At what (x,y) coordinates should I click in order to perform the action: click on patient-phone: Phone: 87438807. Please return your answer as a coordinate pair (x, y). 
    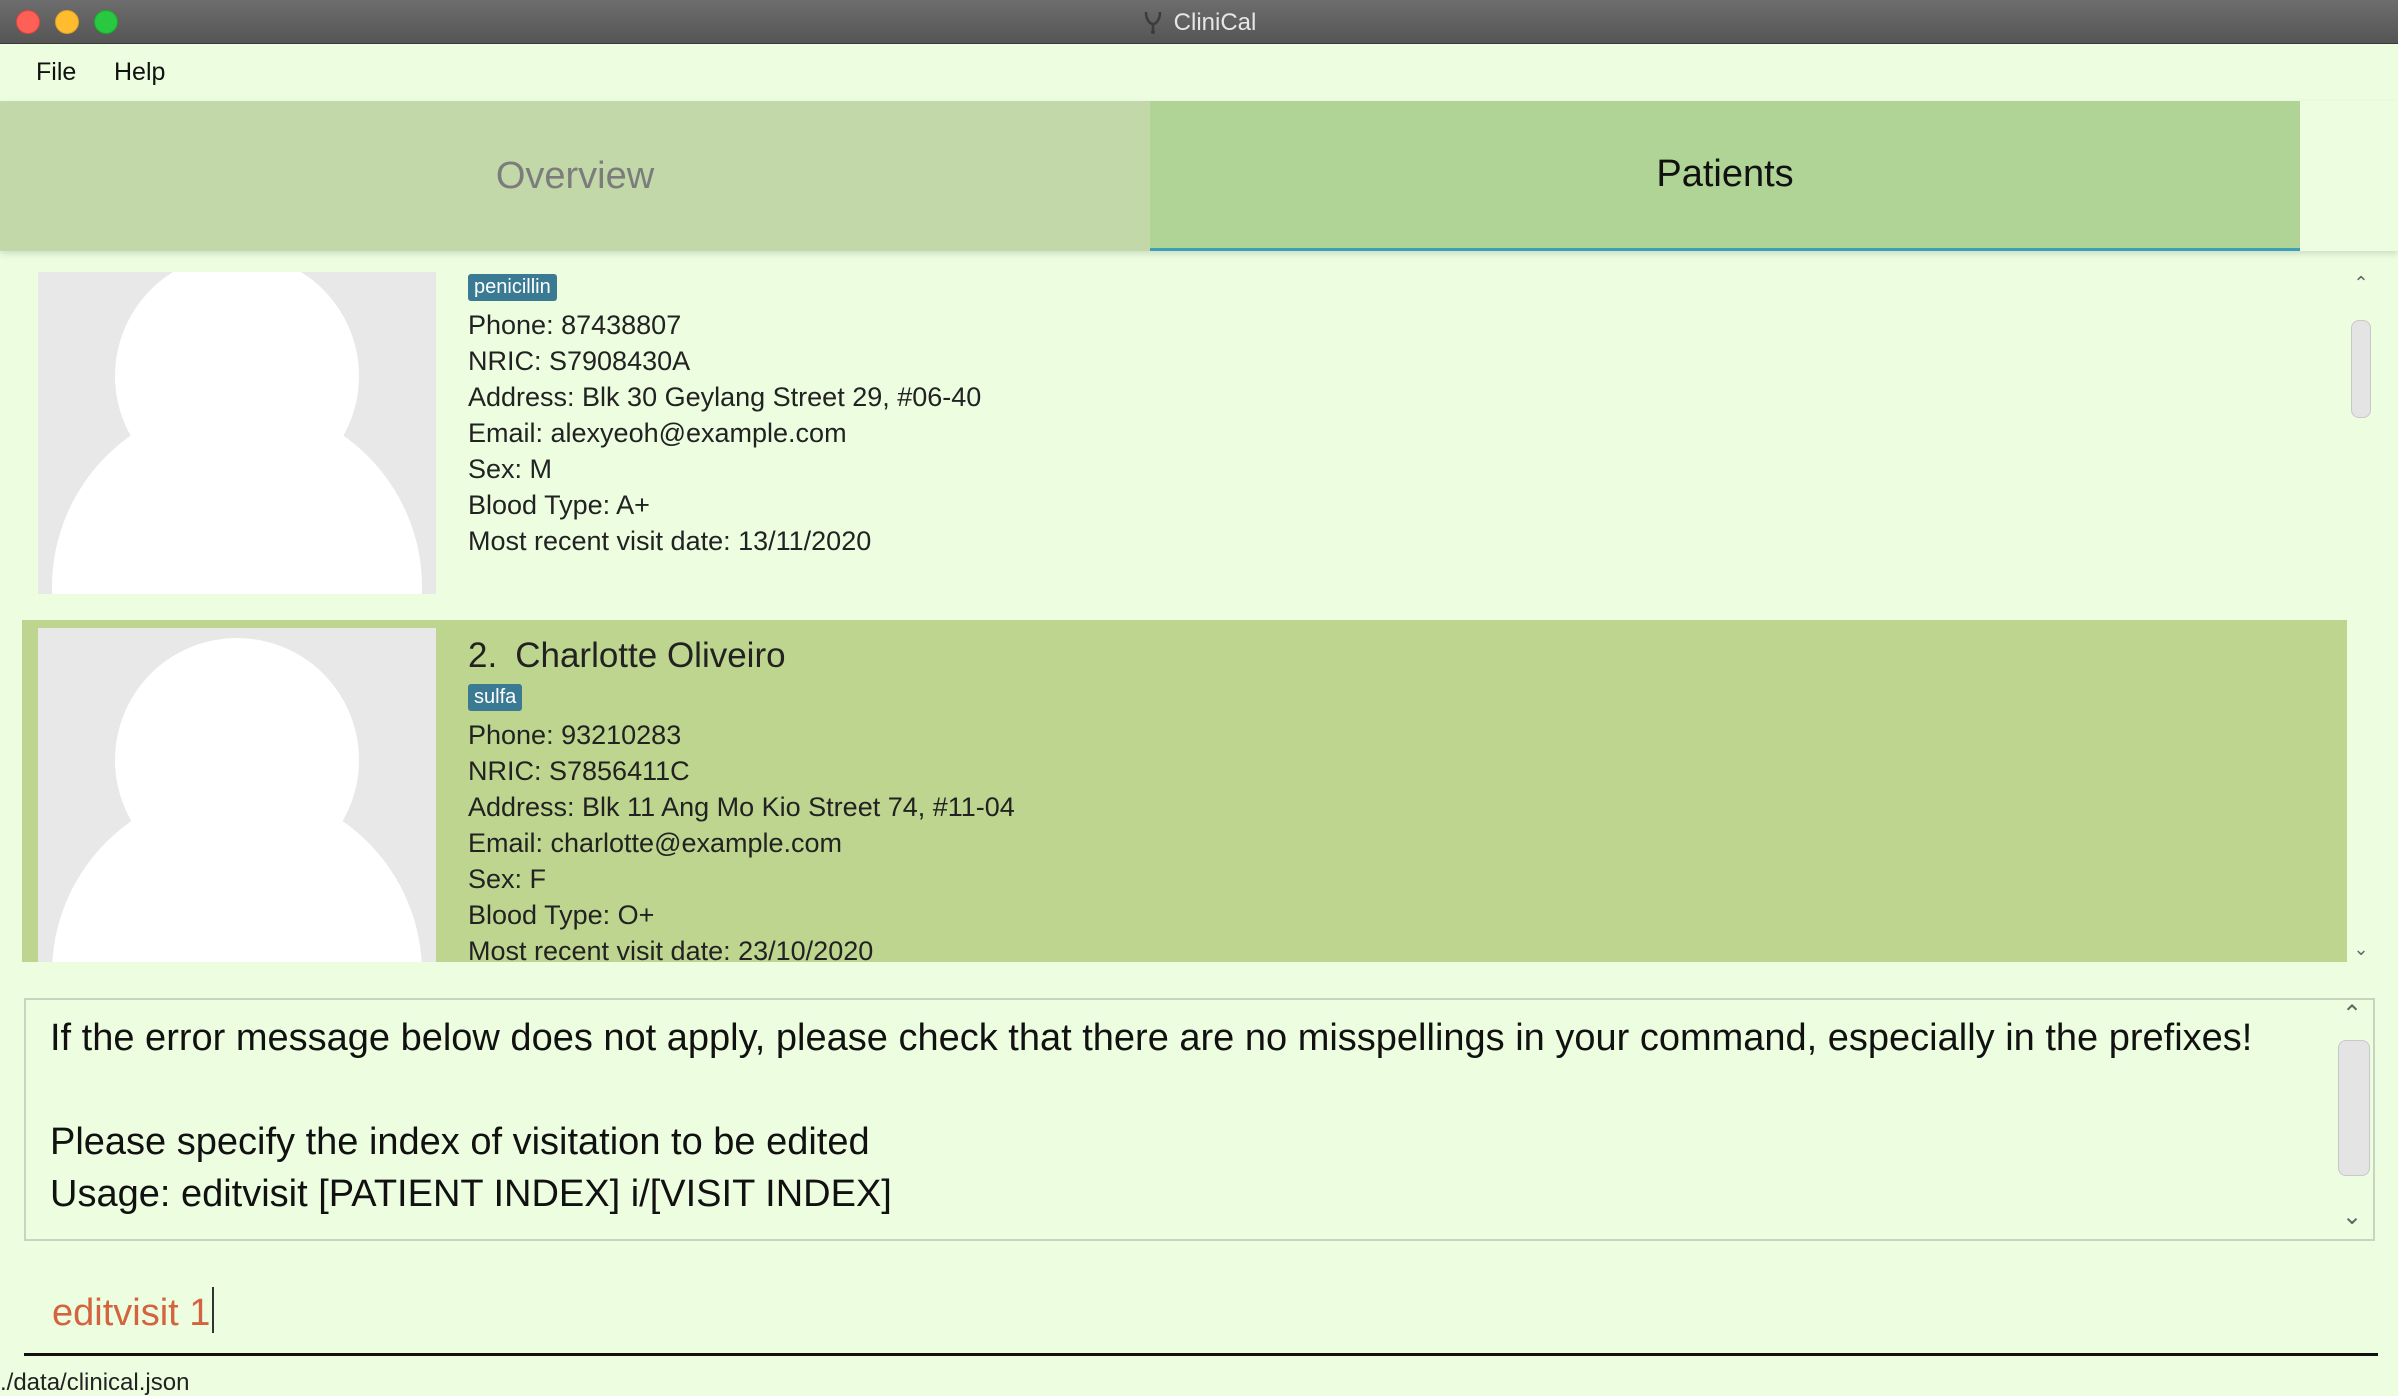
    Looking at the image, I should click on (575, 325).